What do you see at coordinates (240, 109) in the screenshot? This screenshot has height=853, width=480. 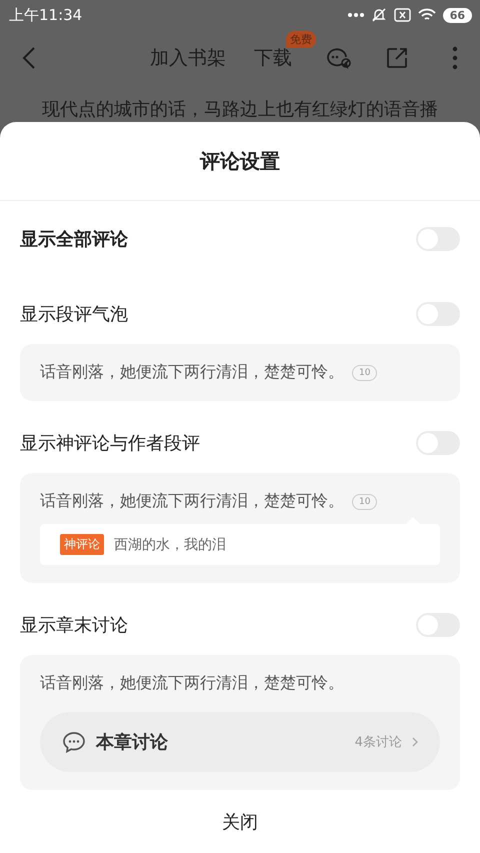 I see `chapter-text: 现代点的城市的话，马路边上也有红绿灯的语音播` at bounding box center [240, 109].